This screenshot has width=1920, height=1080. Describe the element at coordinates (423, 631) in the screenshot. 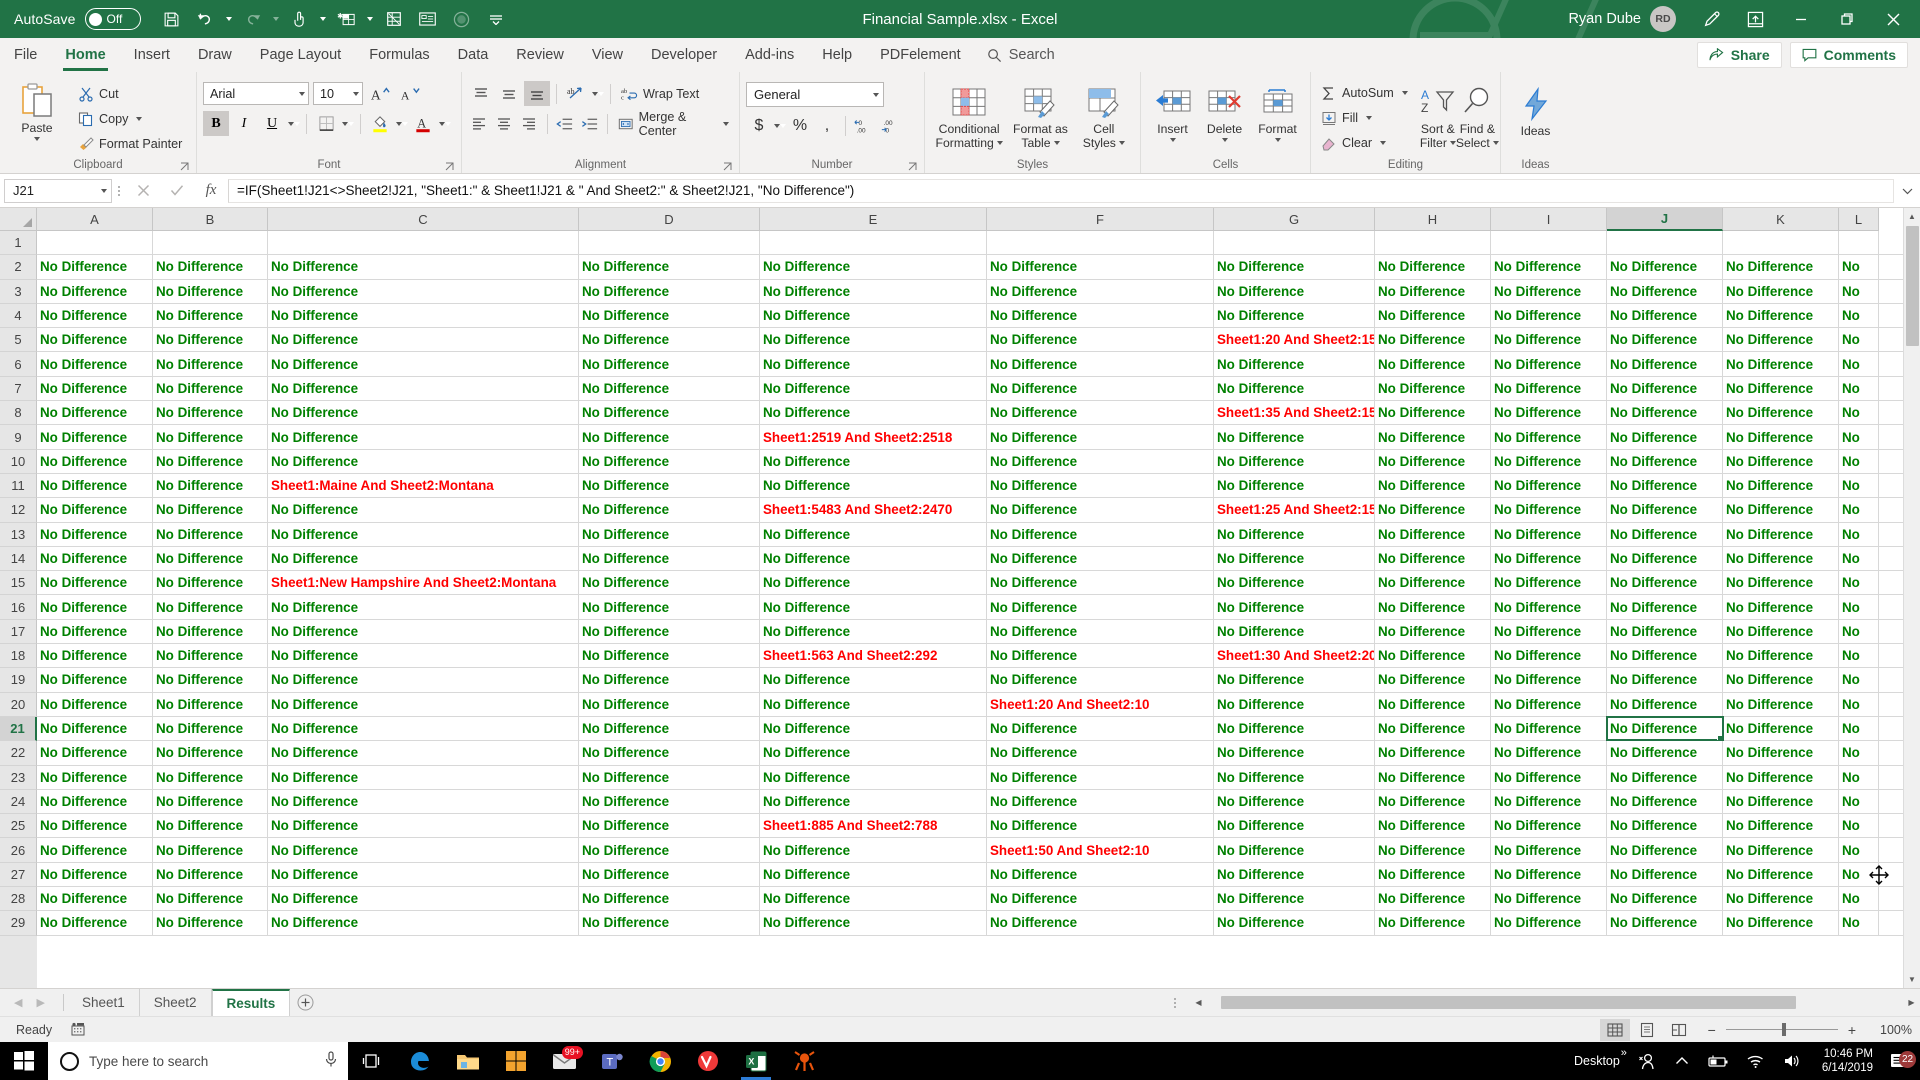

I see `cell-C17: No Difference` at that location.